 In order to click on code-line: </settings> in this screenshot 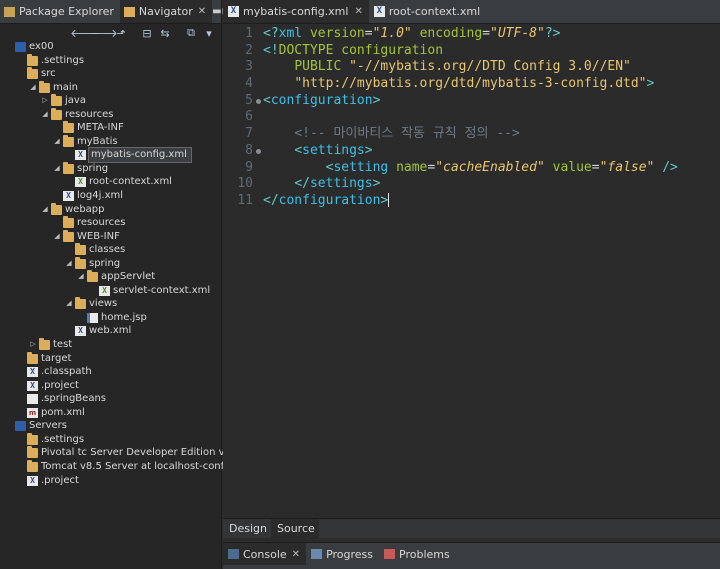, I will do `click(491, 184)`.